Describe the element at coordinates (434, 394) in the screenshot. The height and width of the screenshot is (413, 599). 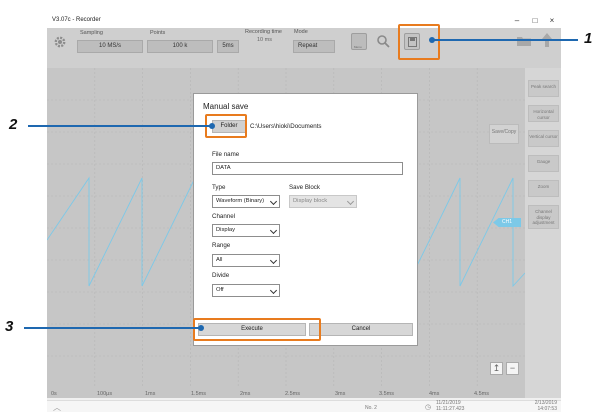
I see `x-tick: 4ms` at that location.